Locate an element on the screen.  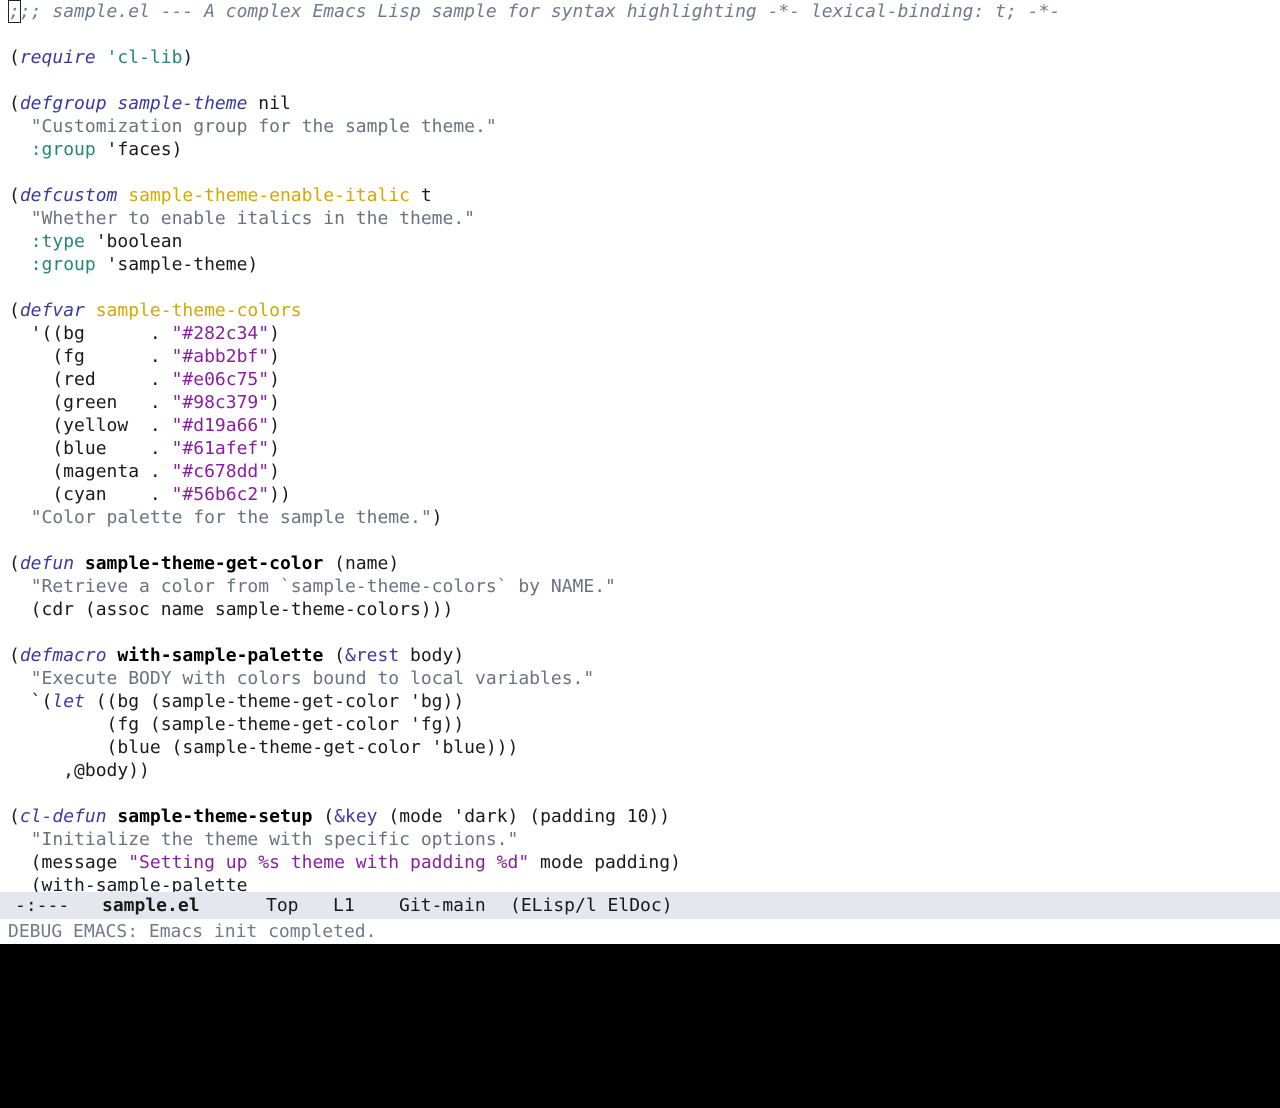
code-token: sample-theme-get-color is located at coordinates (204, 563).